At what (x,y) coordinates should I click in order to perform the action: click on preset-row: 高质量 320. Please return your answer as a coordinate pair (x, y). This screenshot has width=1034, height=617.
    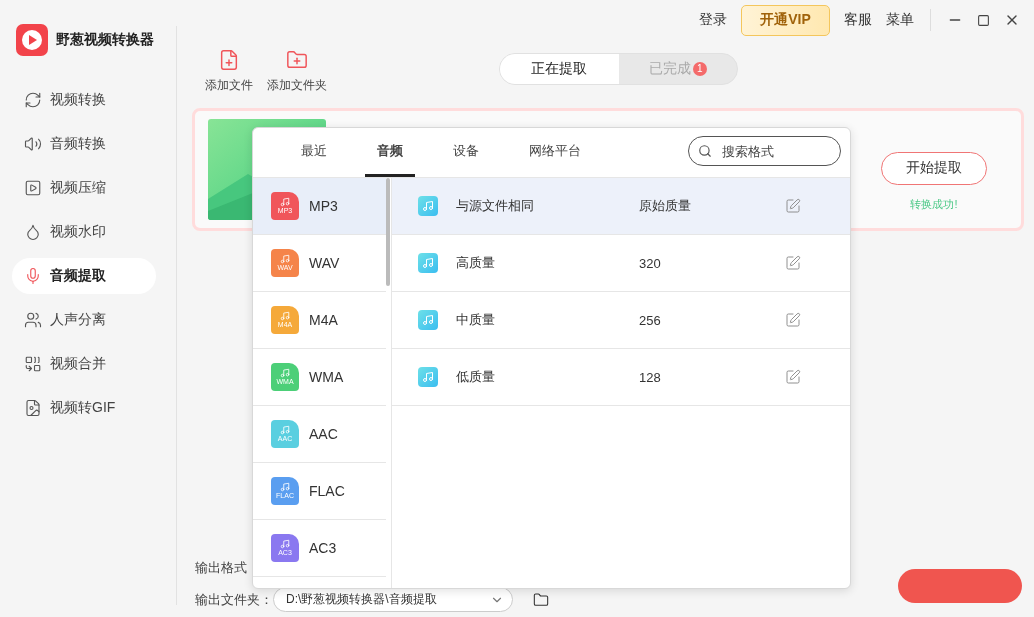
    Looking at the image, I should click on (621, 263).